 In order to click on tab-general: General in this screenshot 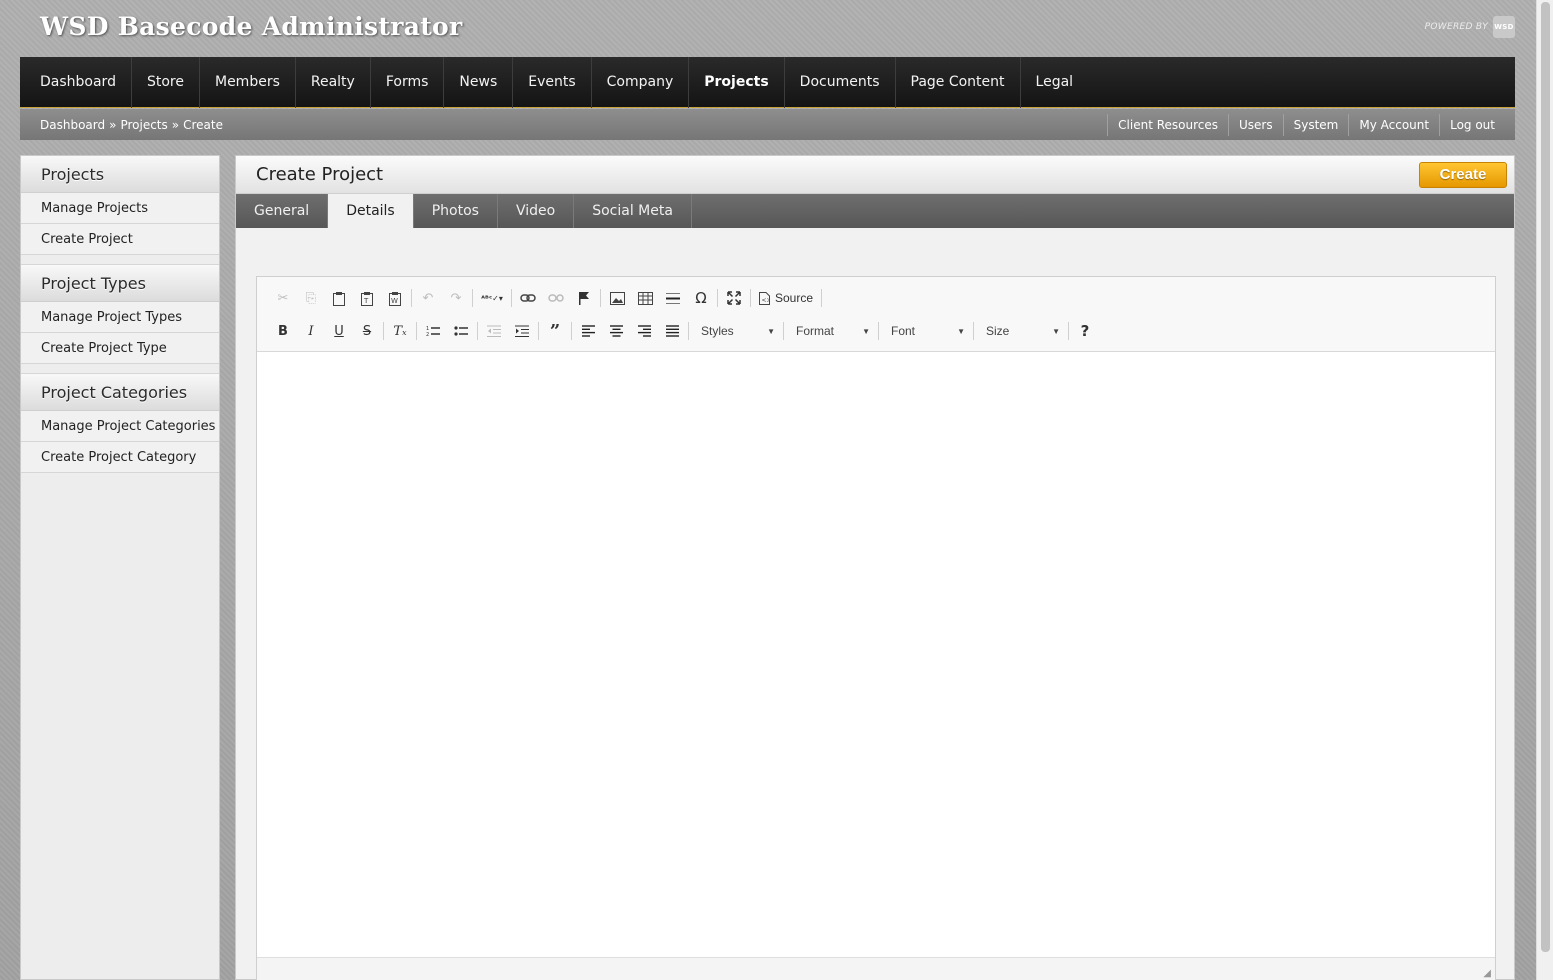, I will do `click(282, 211)`.